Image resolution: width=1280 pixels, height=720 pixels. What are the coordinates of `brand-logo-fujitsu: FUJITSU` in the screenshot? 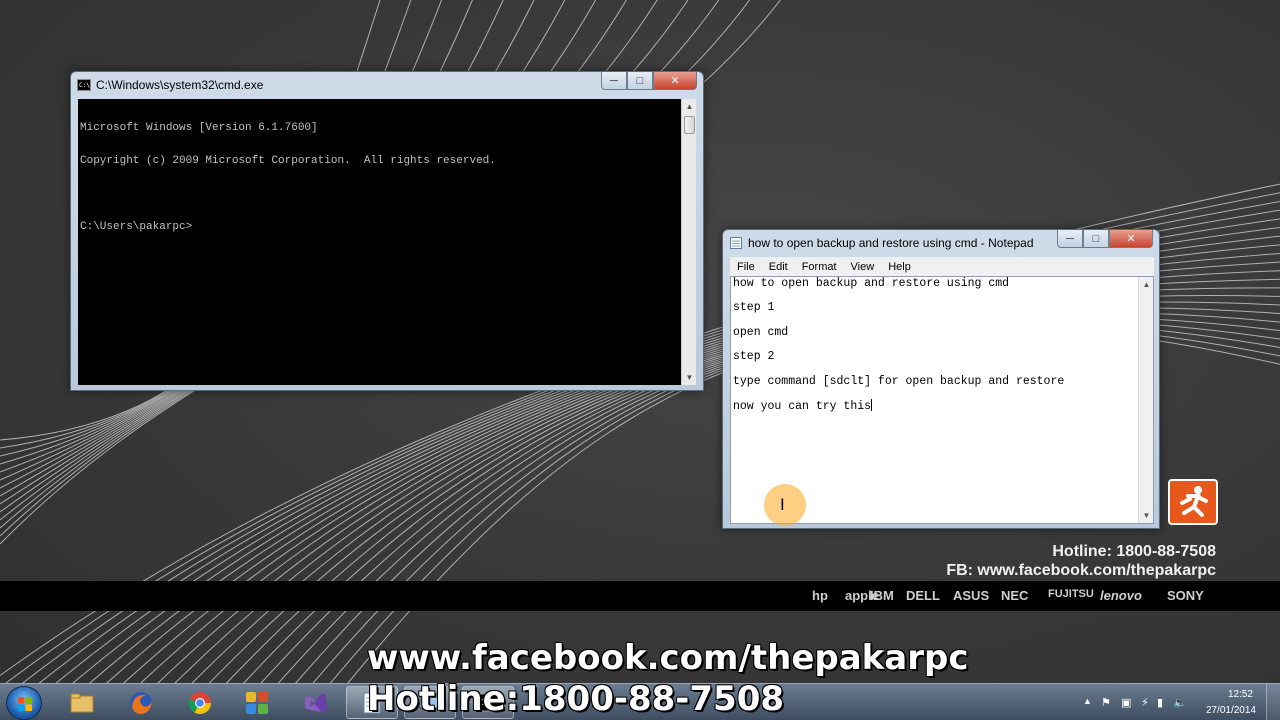 It's located at (1071, 594).